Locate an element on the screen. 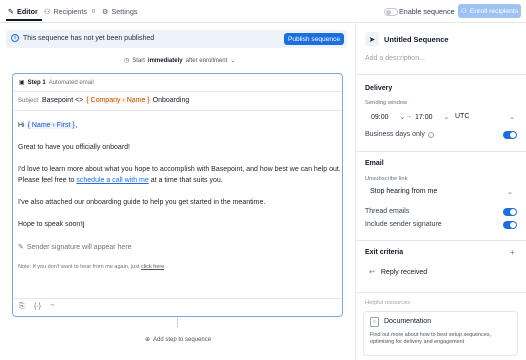 This screenshot has width=526, height=360. step-header: ▣ Step 1 Automated email is located at coordinates (56, 83).